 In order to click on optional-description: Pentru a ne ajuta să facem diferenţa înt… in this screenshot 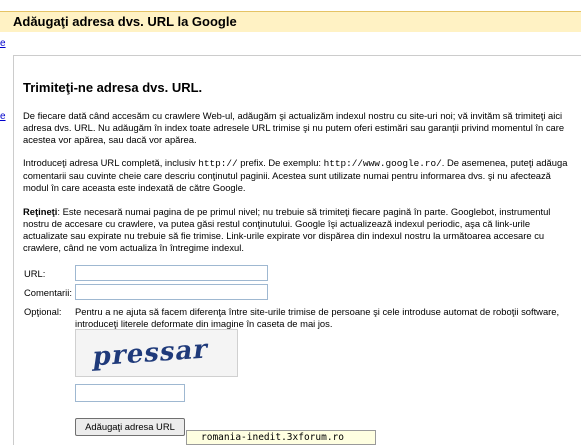, I will do `click(317, 317)`.